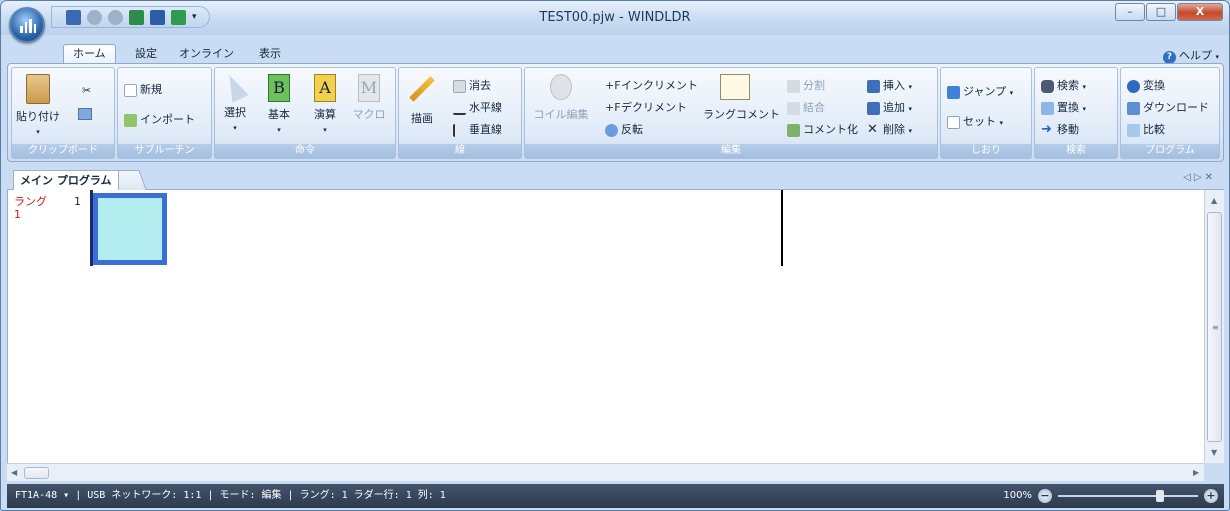  I want to click on zoom-slider, so click(1128, 496).